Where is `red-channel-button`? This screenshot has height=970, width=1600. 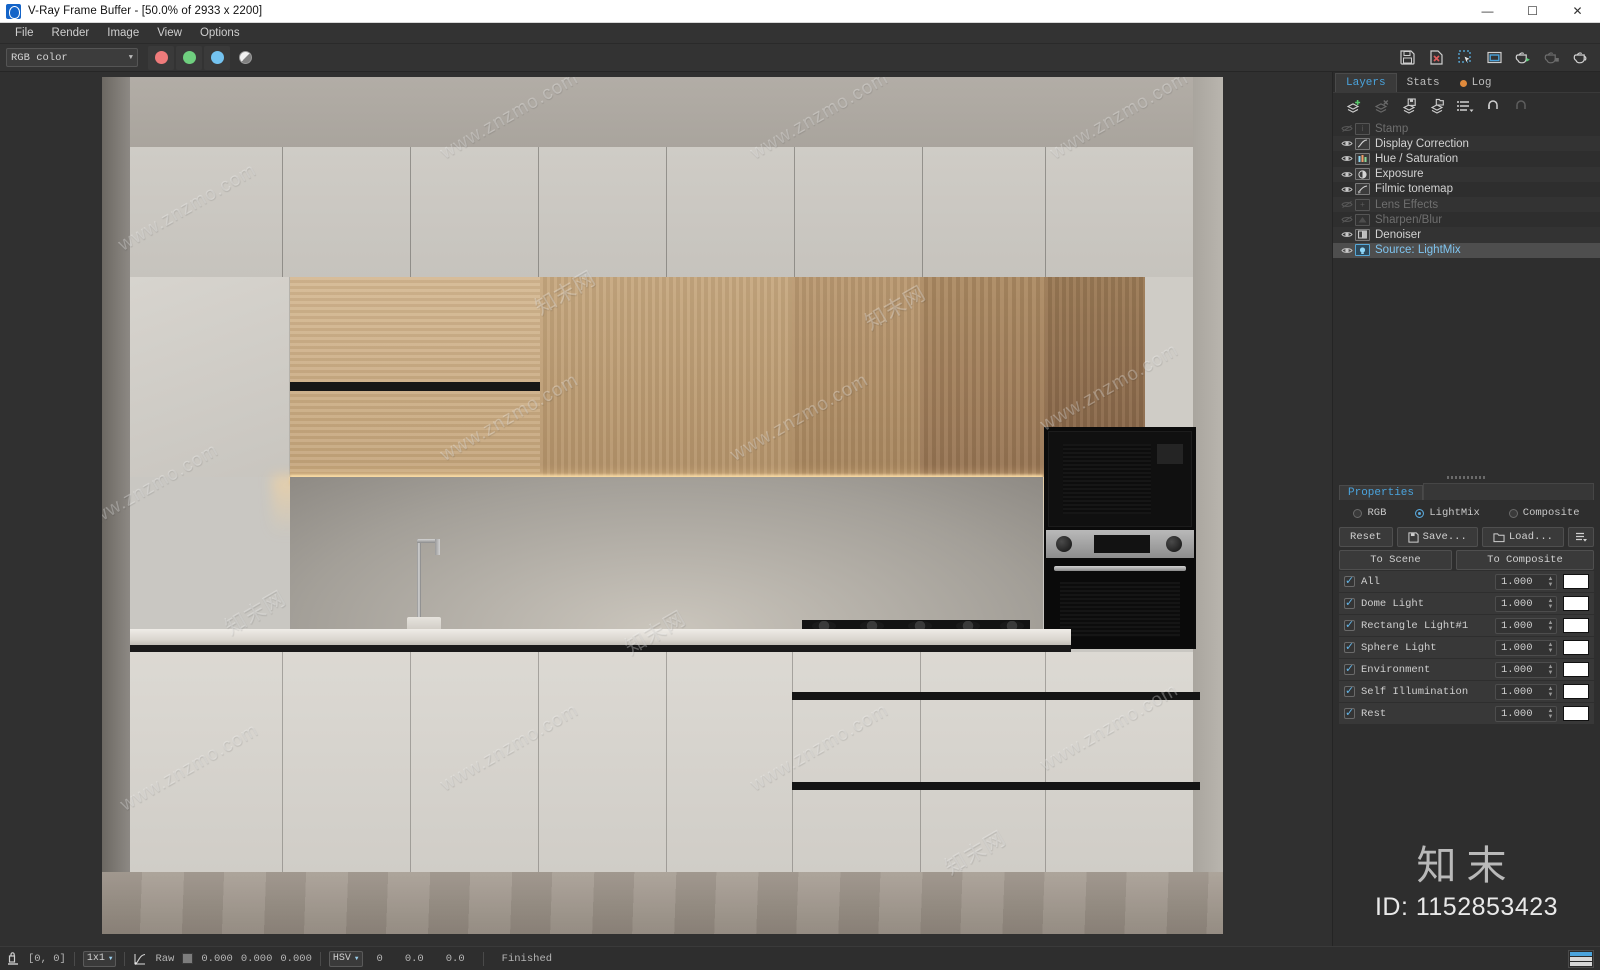
red-channel-button is located at coordinates (161, 57).